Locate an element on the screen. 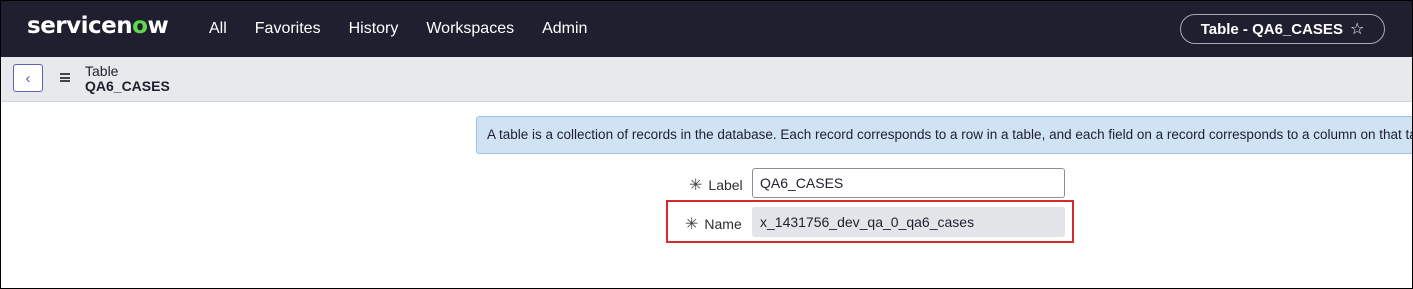  label-field-text: Label is located at coordinates (725, 185).